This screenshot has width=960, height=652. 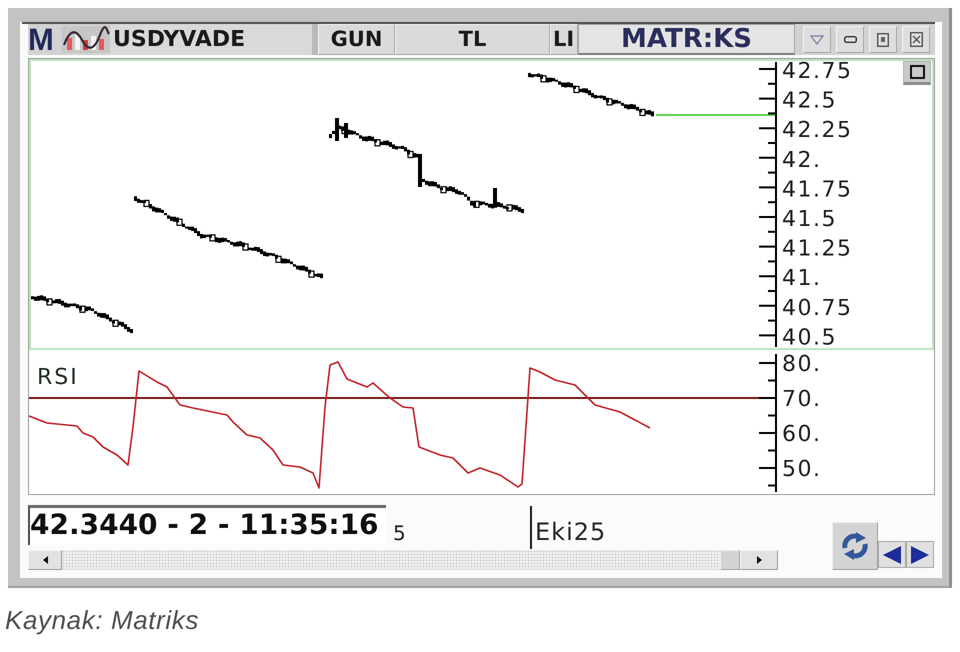 I want to click on close-button, so click(x=916, y=39).